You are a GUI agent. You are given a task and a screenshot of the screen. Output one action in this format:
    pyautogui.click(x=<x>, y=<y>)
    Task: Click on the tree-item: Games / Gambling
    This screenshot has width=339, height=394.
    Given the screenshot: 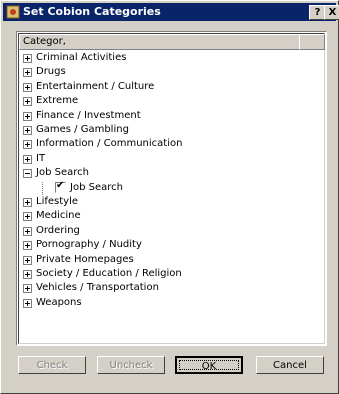 What is the action you would take?
    pyautogui.click(x=169, y=130)
    